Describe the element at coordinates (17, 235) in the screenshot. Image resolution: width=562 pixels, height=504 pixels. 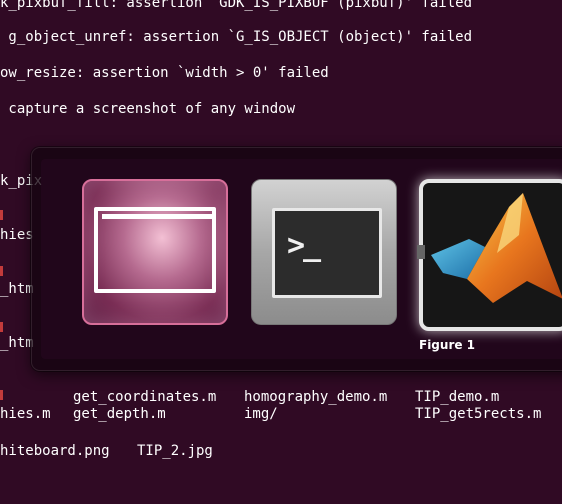
I see `terminal-fragment-2: hies` at that location.